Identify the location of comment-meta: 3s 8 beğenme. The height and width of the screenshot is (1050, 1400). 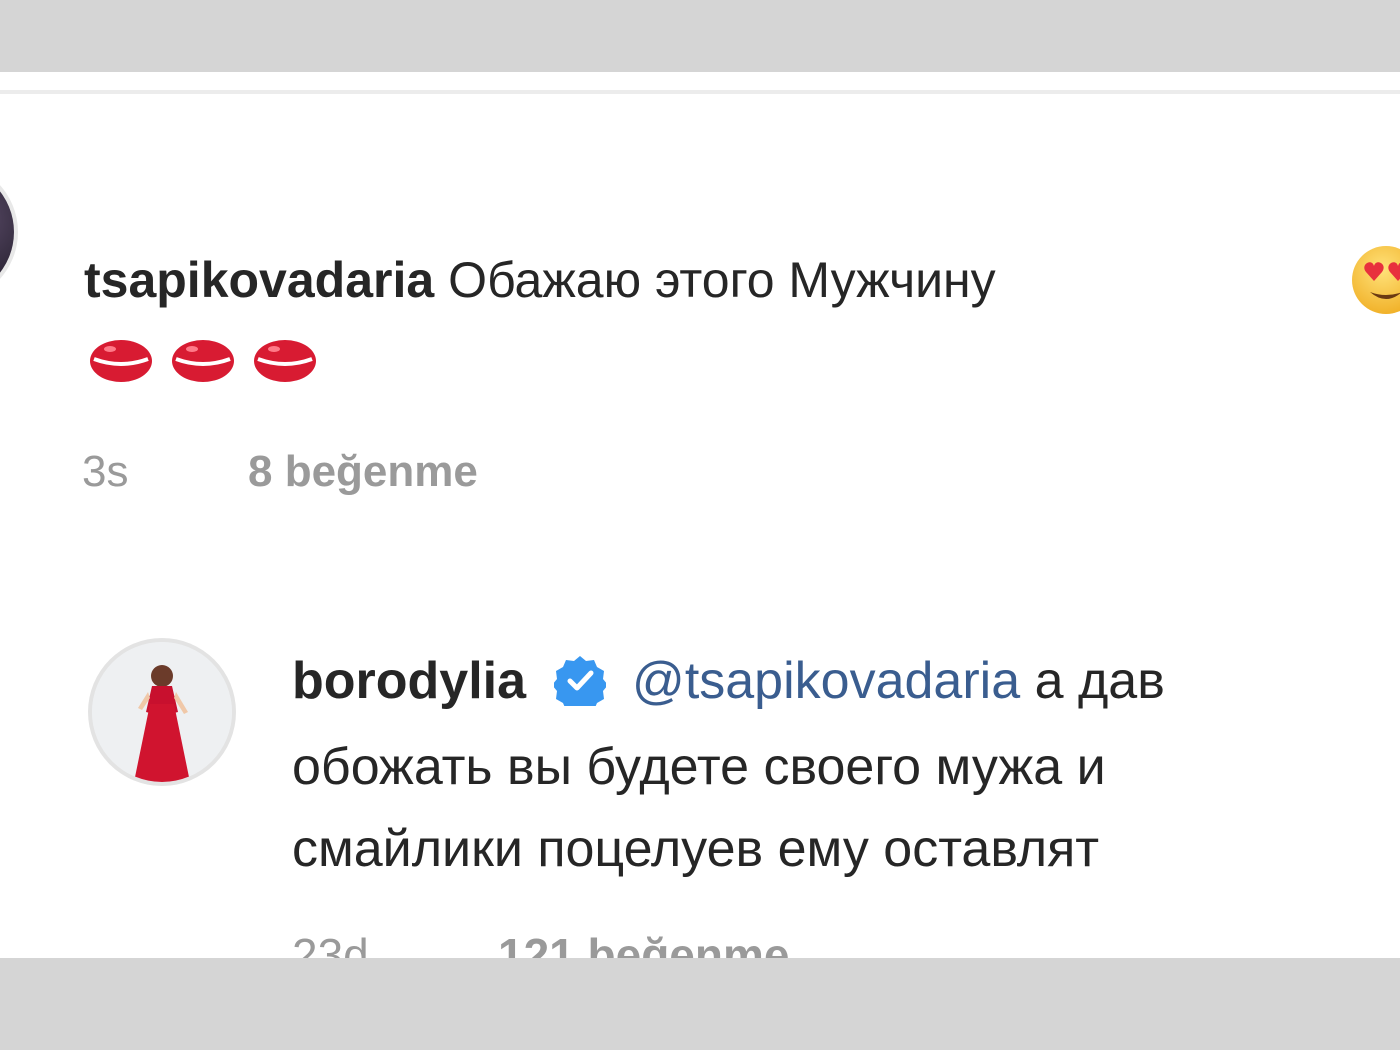
(280, 472).